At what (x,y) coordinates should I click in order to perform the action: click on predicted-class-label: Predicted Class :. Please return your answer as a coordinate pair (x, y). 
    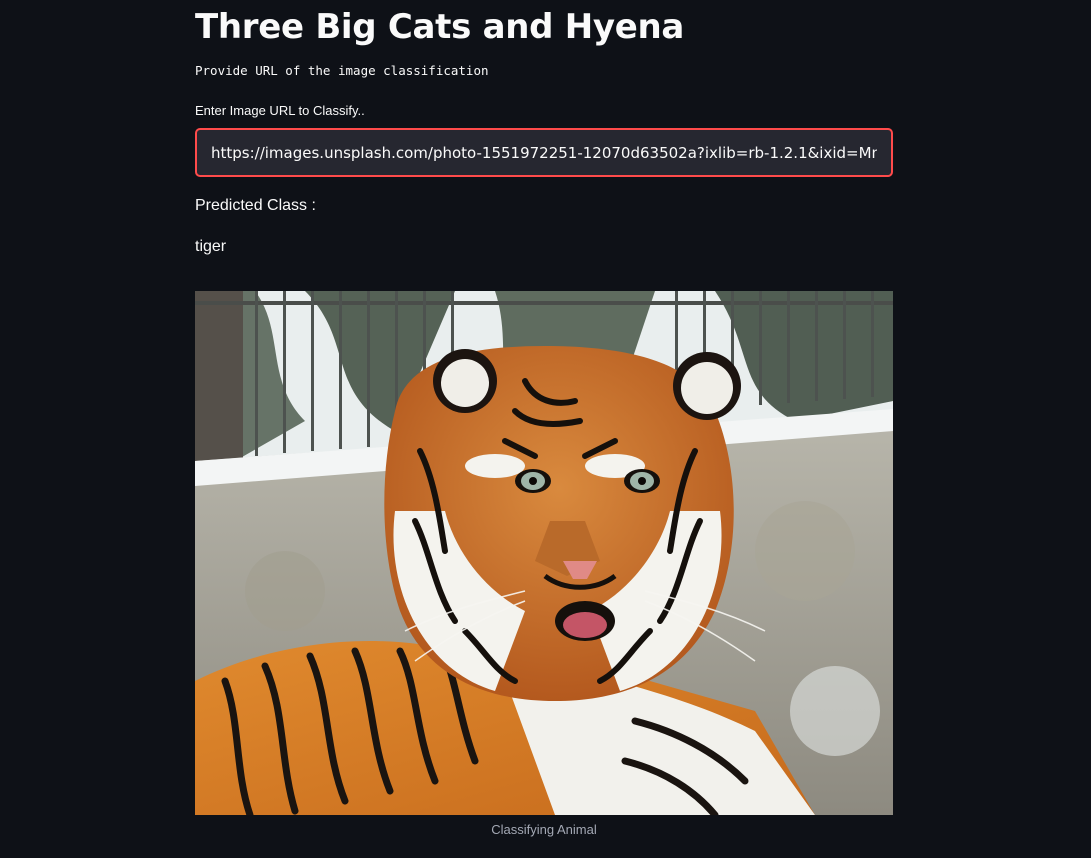
    Looking at the image, I should click on (255, 205).